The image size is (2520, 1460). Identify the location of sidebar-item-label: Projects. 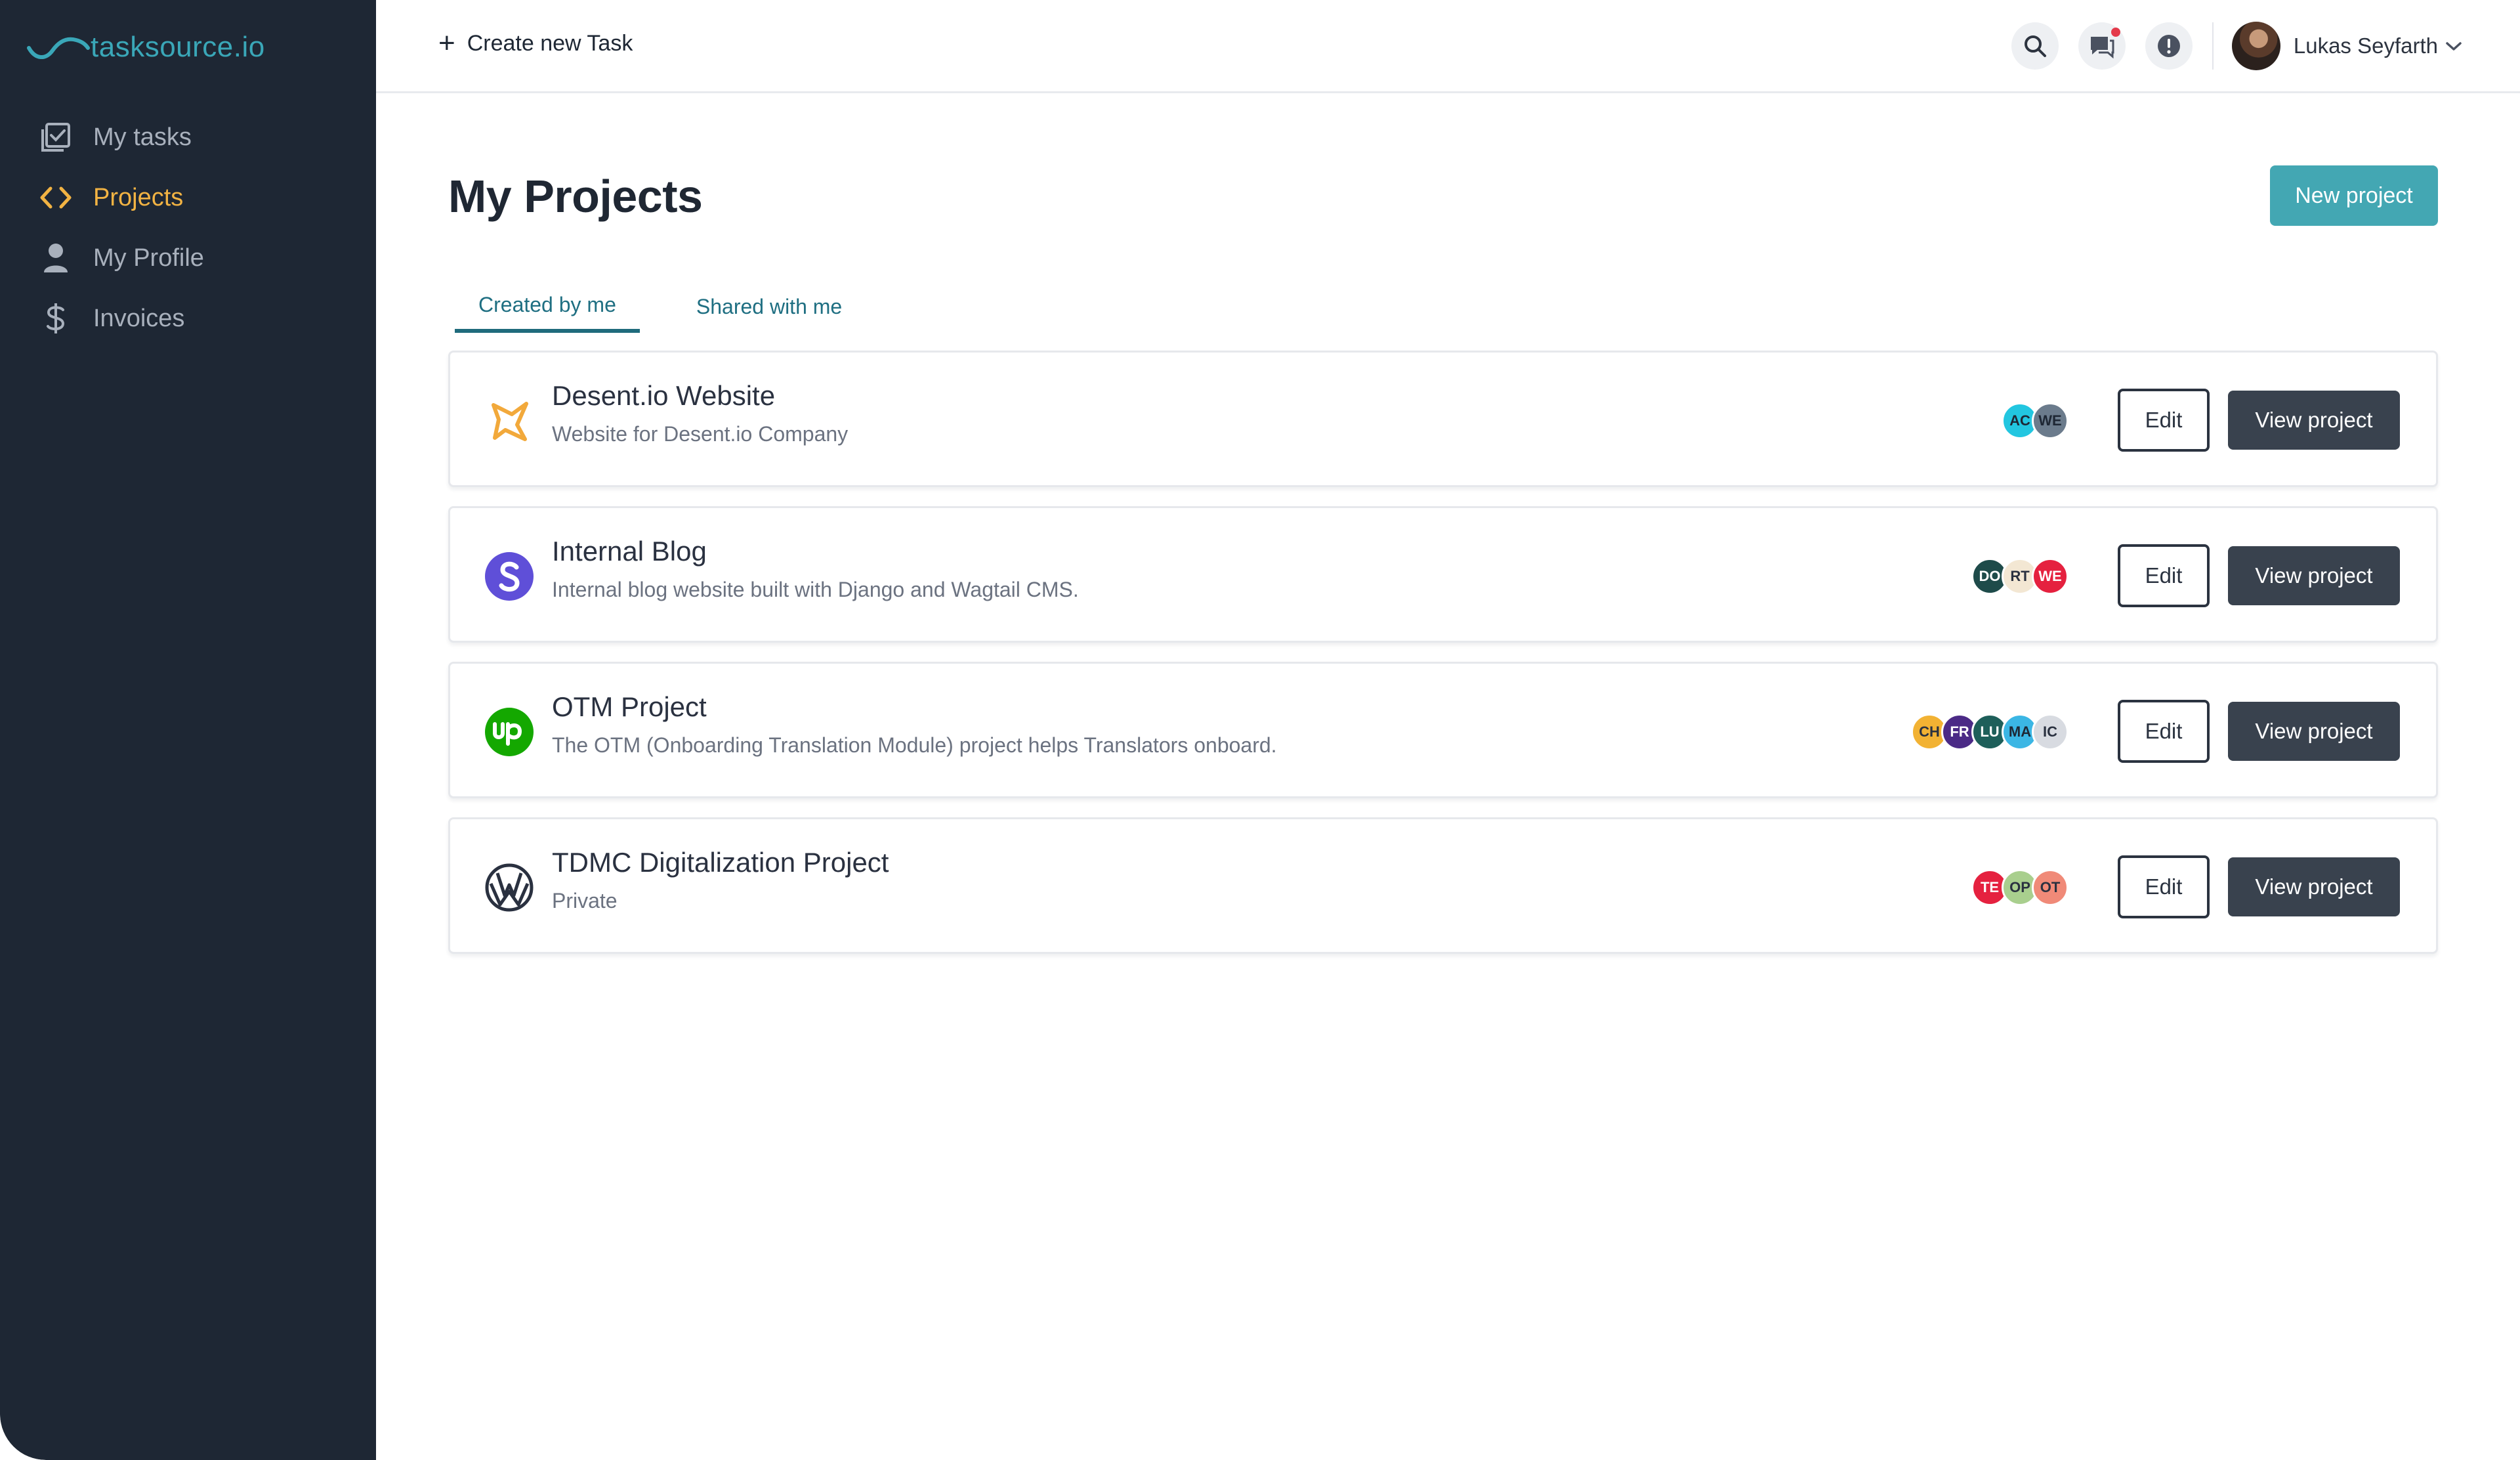
(138, 197).